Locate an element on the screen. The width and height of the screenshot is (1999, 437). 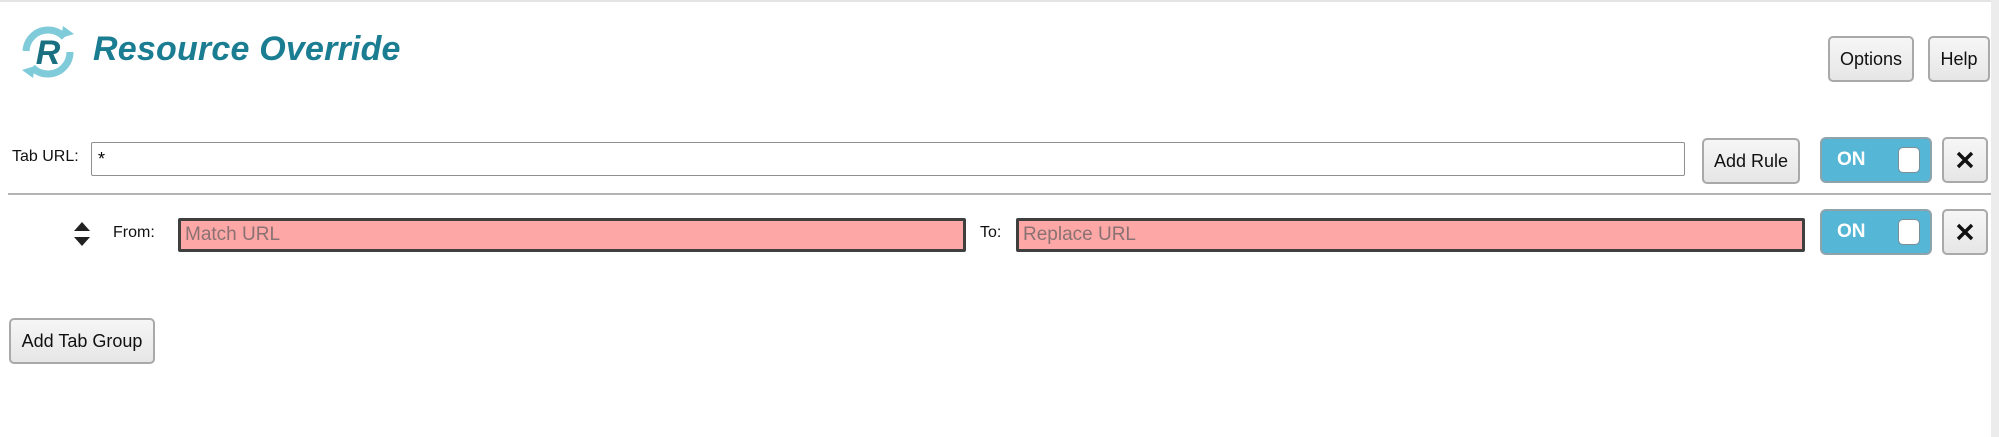
scrollbar-track is located at coordinates (1995, 218).